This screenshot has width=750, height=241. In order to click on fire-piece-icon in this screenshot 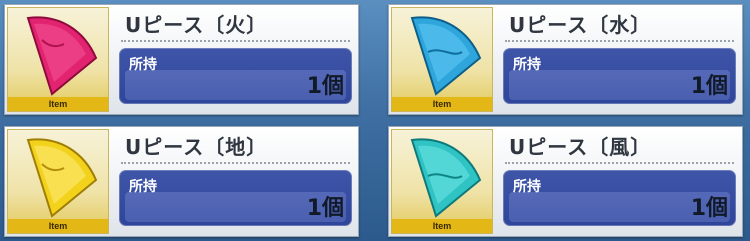, I will do `click(62, 56)`.